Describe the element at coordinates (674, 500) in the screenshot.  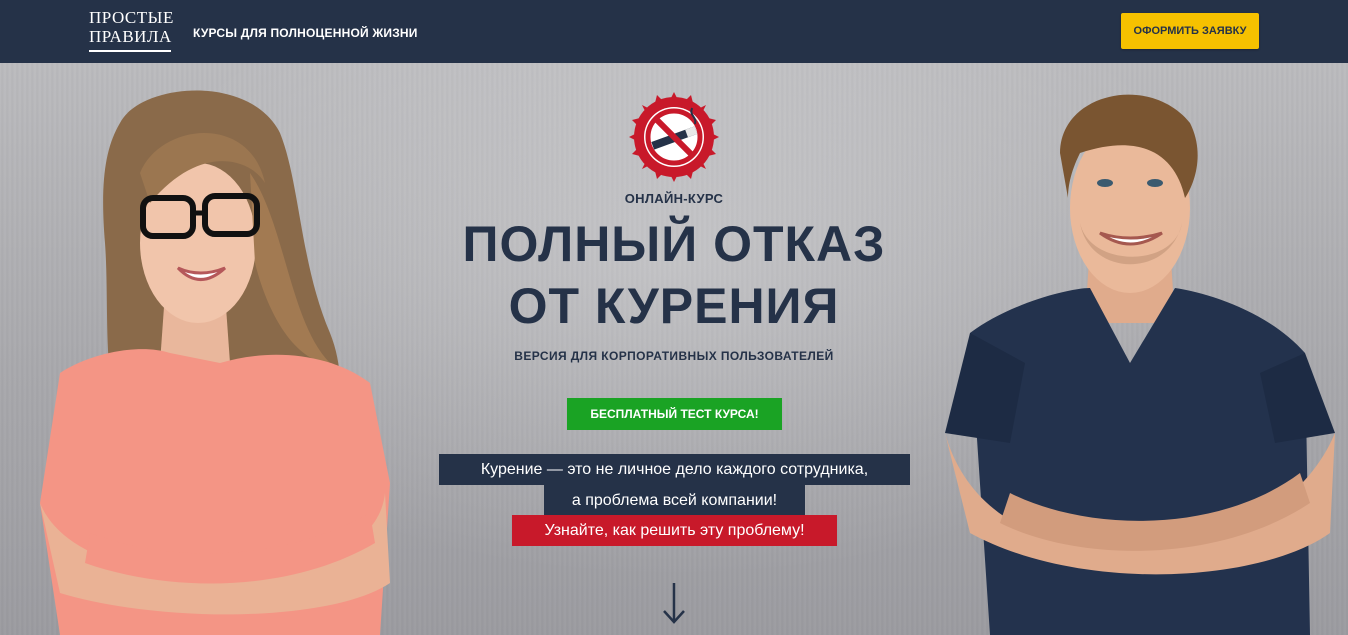
I see `message-line-2: а проблема всей компании!` at that location.